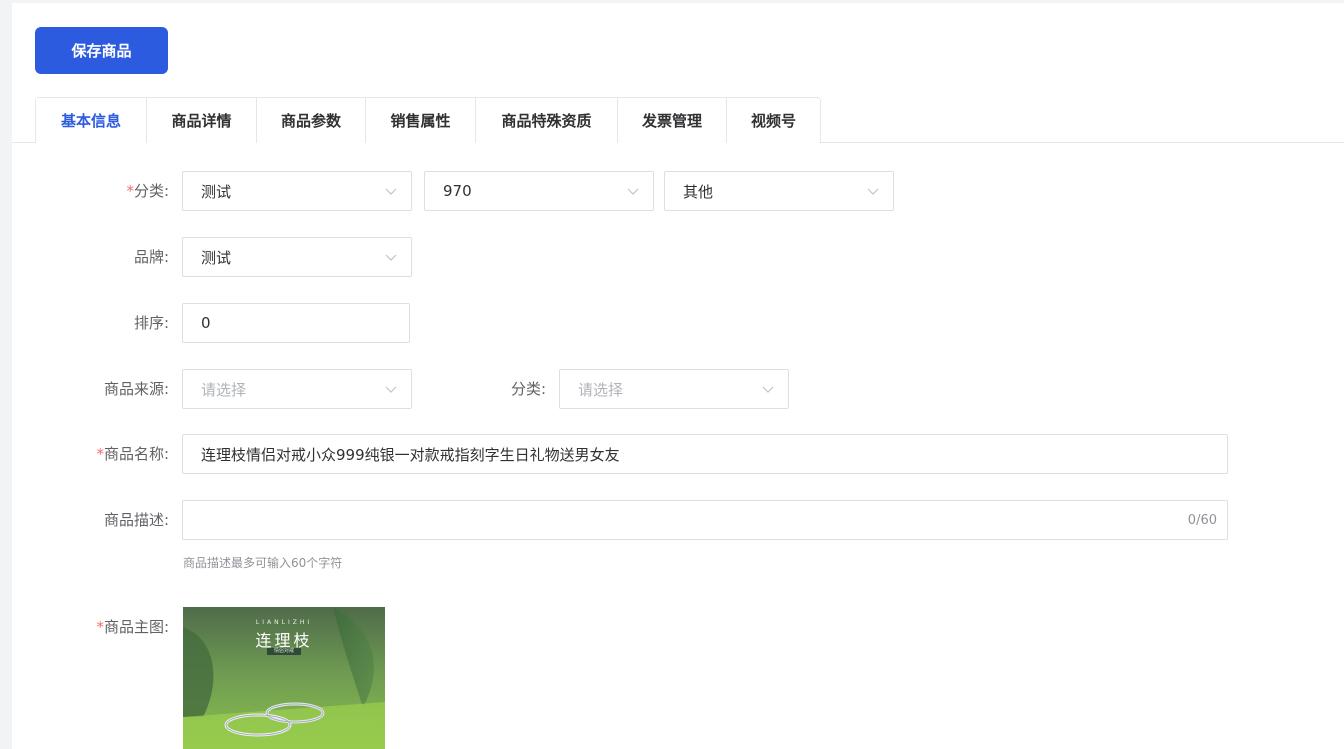 The image size is (1344, 749). Describe the element at coordinates (705, 454) in the screenshot. I see `product-name-input: 连理枝情侣对戒小众999纯银一对款戒指刻字生日礼物送男女友` at that location.